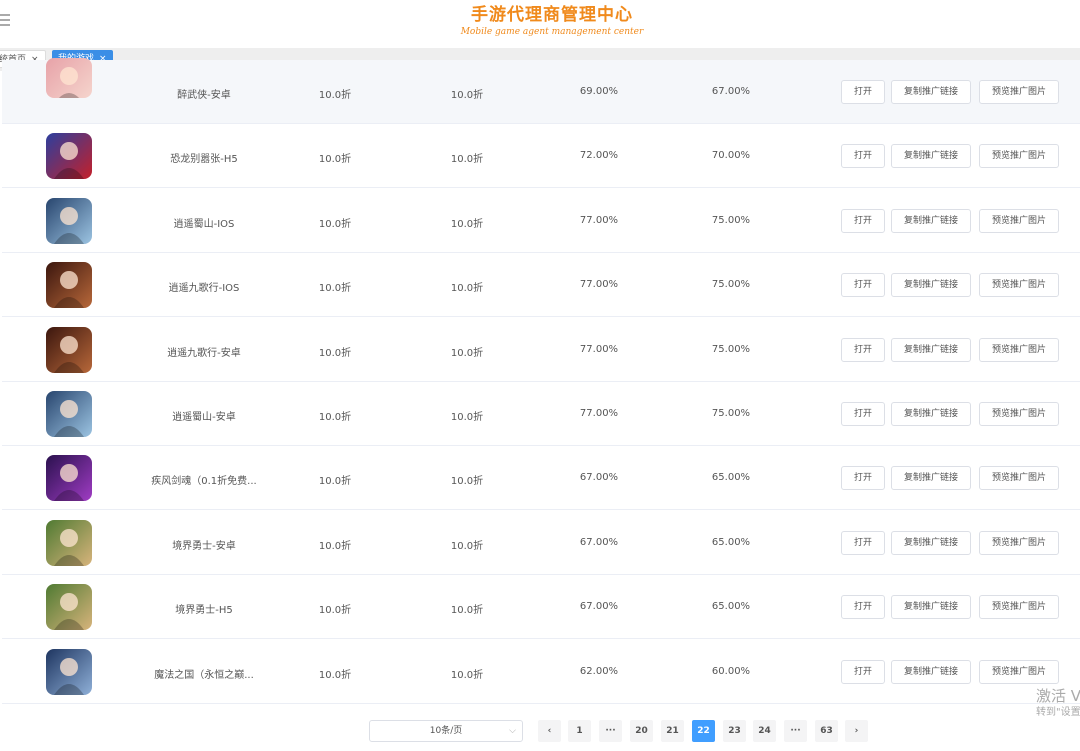  Describe the element at coordinates (1058, 712) in the screenshot. I see `watermark-line2: 转到"设置` at that location.